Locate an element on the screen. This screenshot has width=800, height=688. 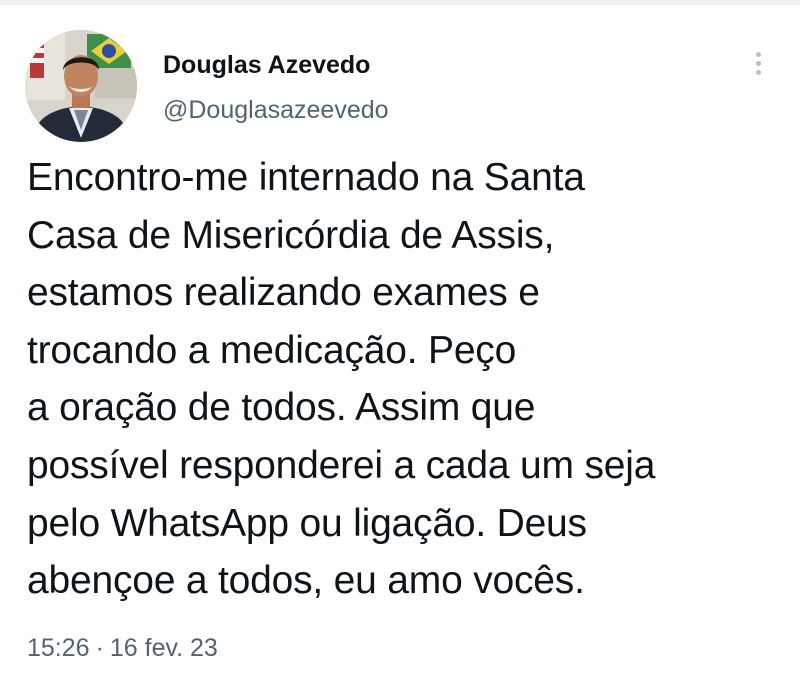
author-name: Douglas Azevedo is located at coordinates (266, 65).